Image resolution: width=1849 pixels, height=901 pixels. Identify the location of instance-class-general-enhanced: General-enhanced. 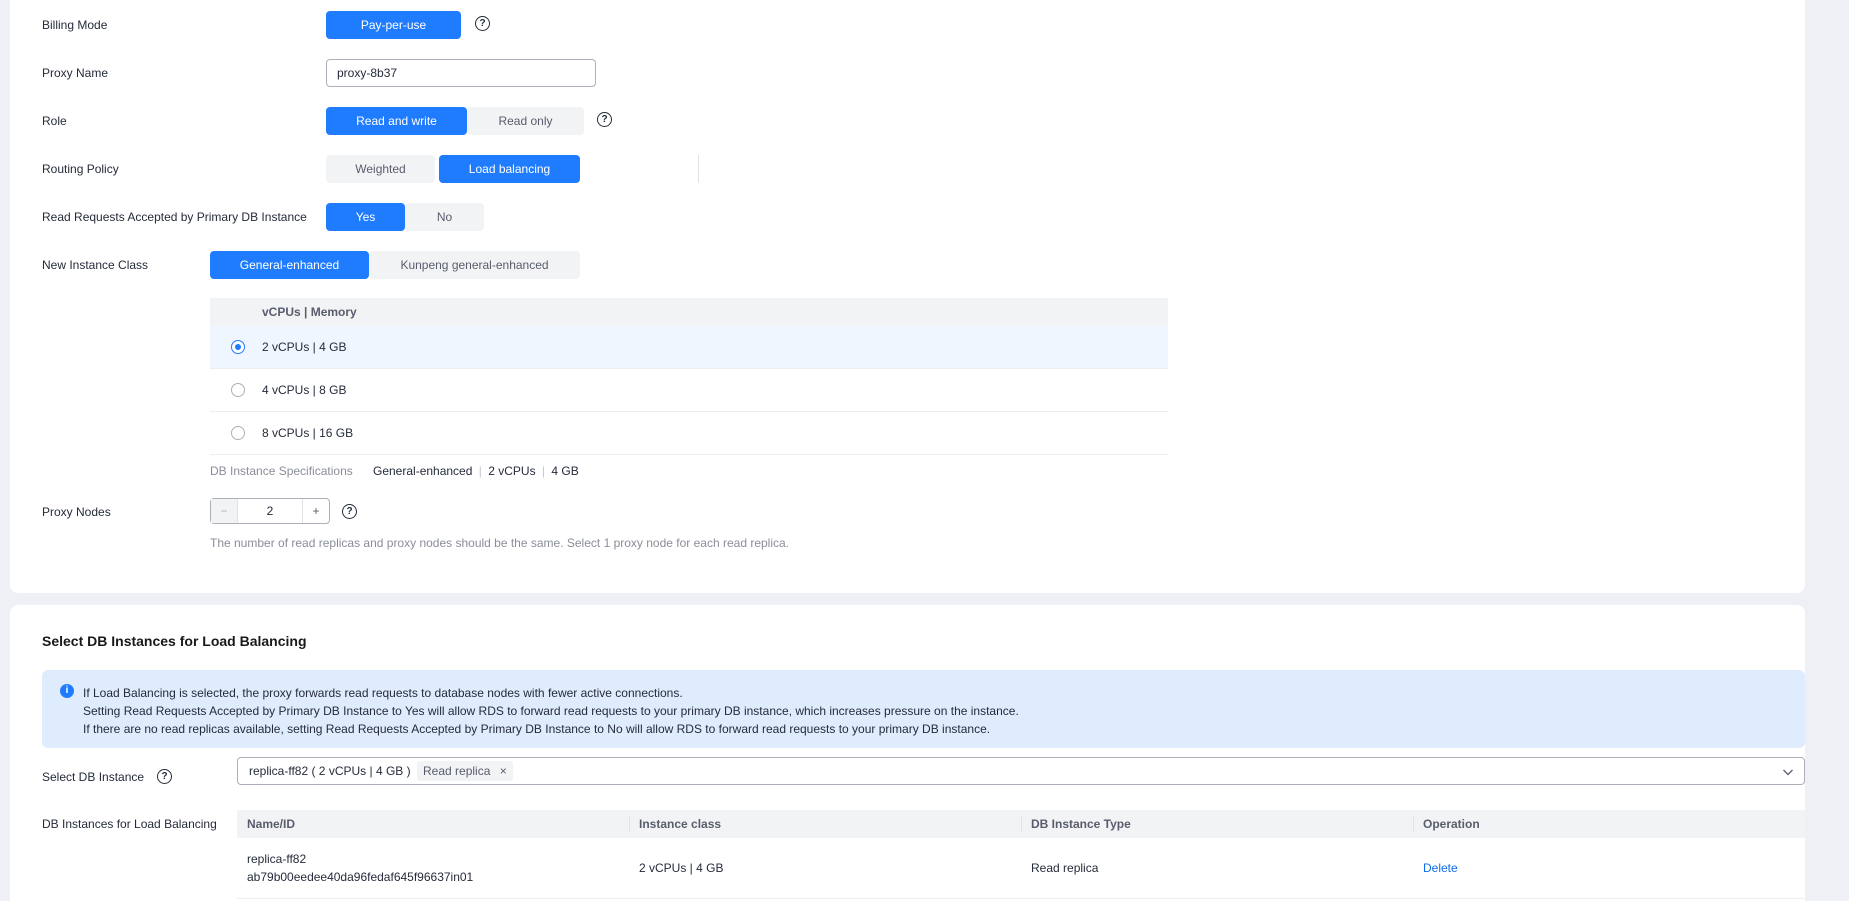
(289, 265).